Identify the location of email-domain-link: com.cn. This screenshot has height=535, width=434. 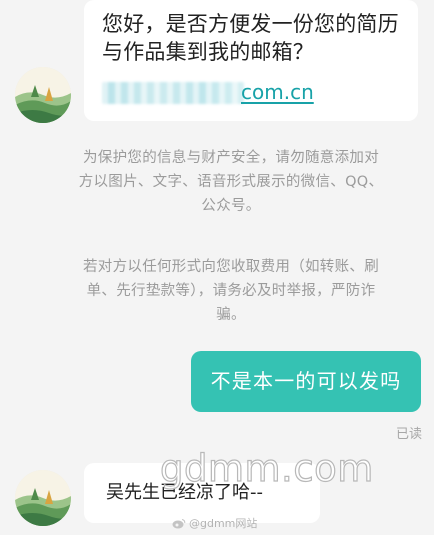
(277, 92).